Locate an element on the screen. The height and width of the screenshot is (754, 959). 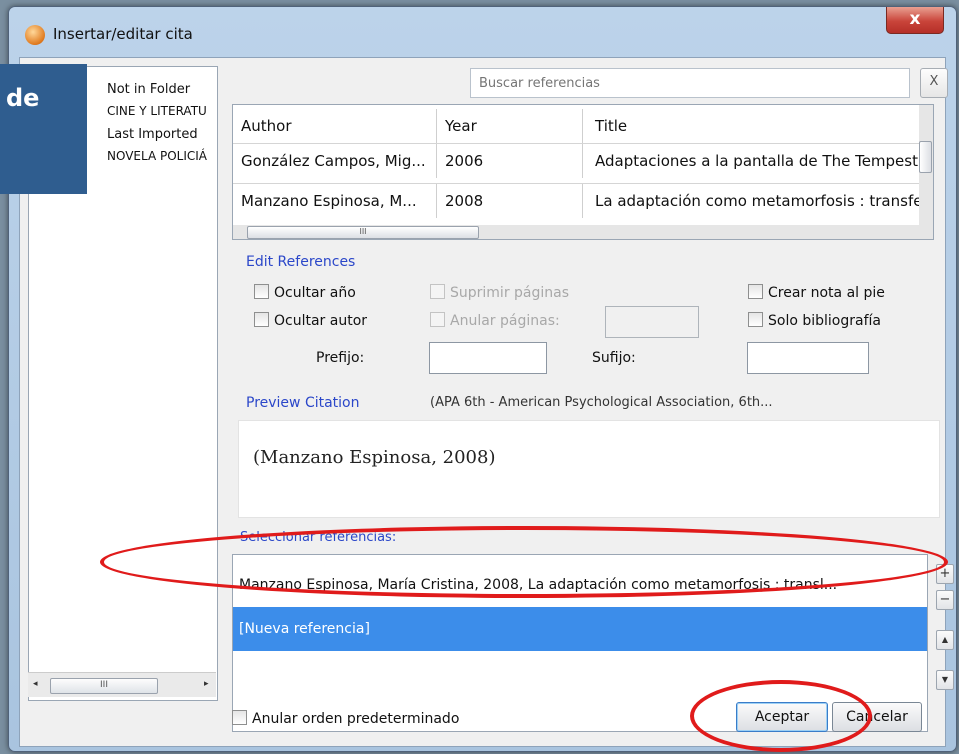
override-default-order-label: Anular orden predeterminado is located at coordinates (356, 719).